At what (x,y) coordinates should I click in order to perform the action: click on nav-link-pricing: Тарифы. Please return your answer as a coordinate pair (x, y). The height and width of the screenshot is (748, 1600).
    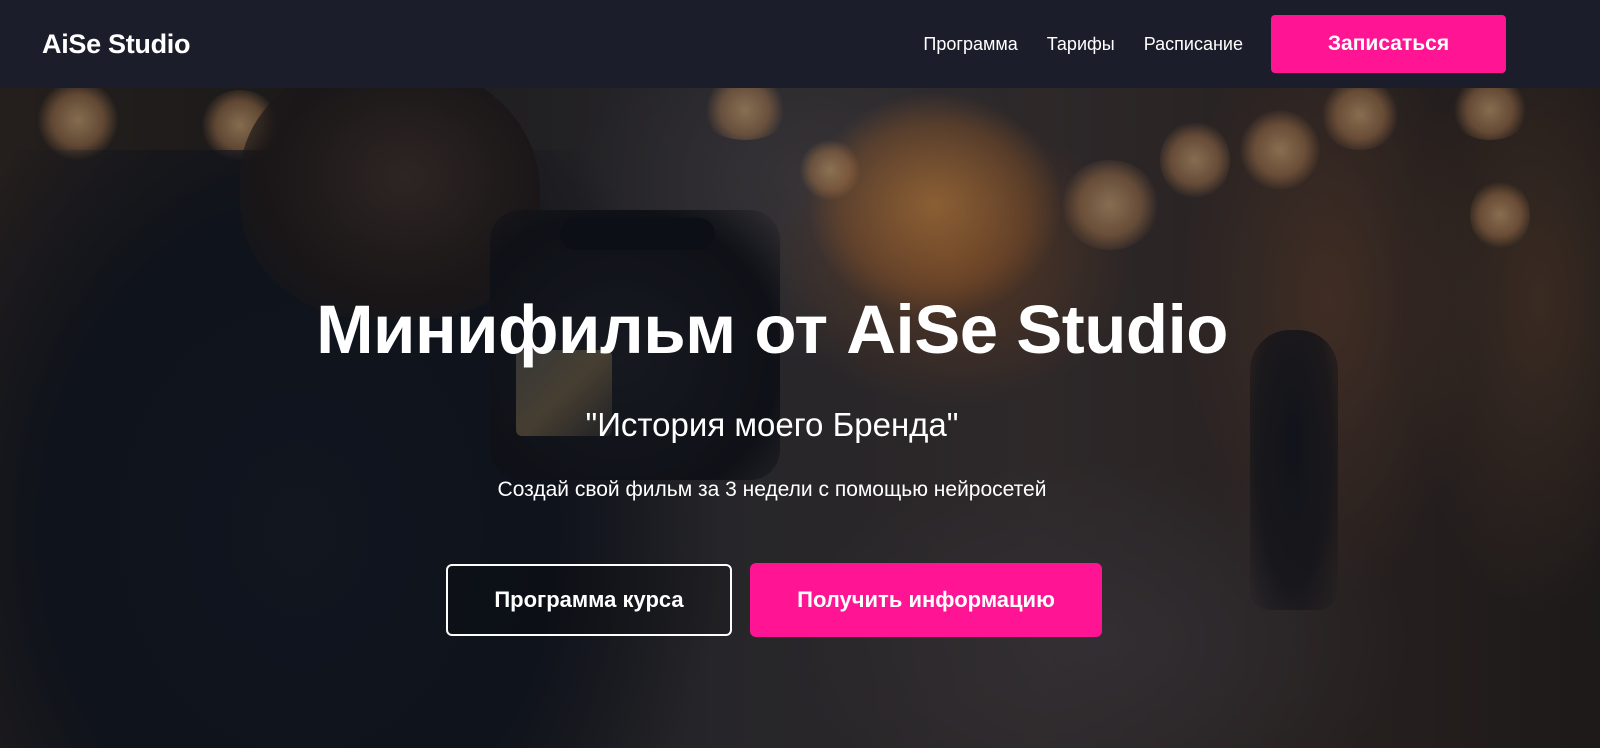
    Looking at the image, I should click on (1081, 44).